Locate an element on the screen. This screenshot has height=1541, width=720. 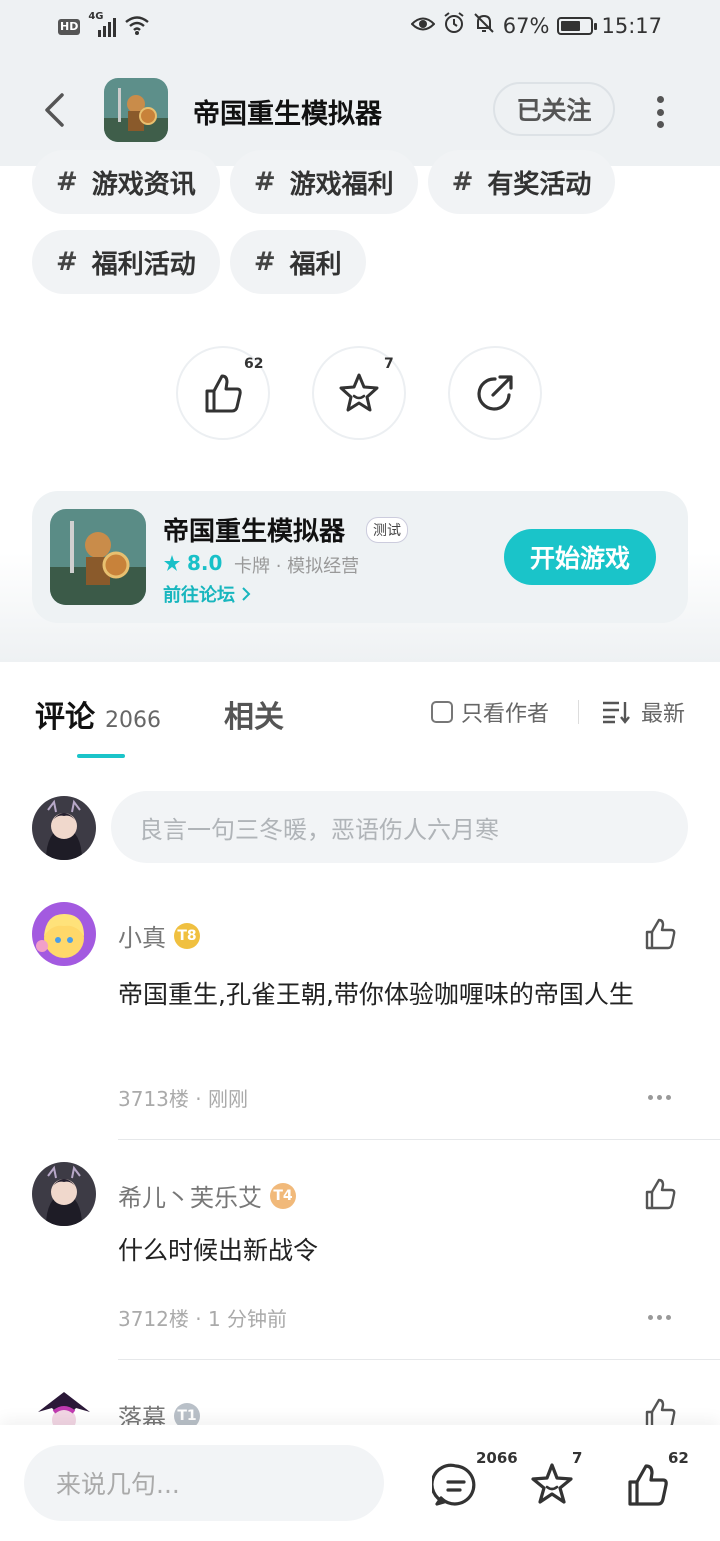
start-game-button: 开始游戏 is located at coordinates (580, 557).